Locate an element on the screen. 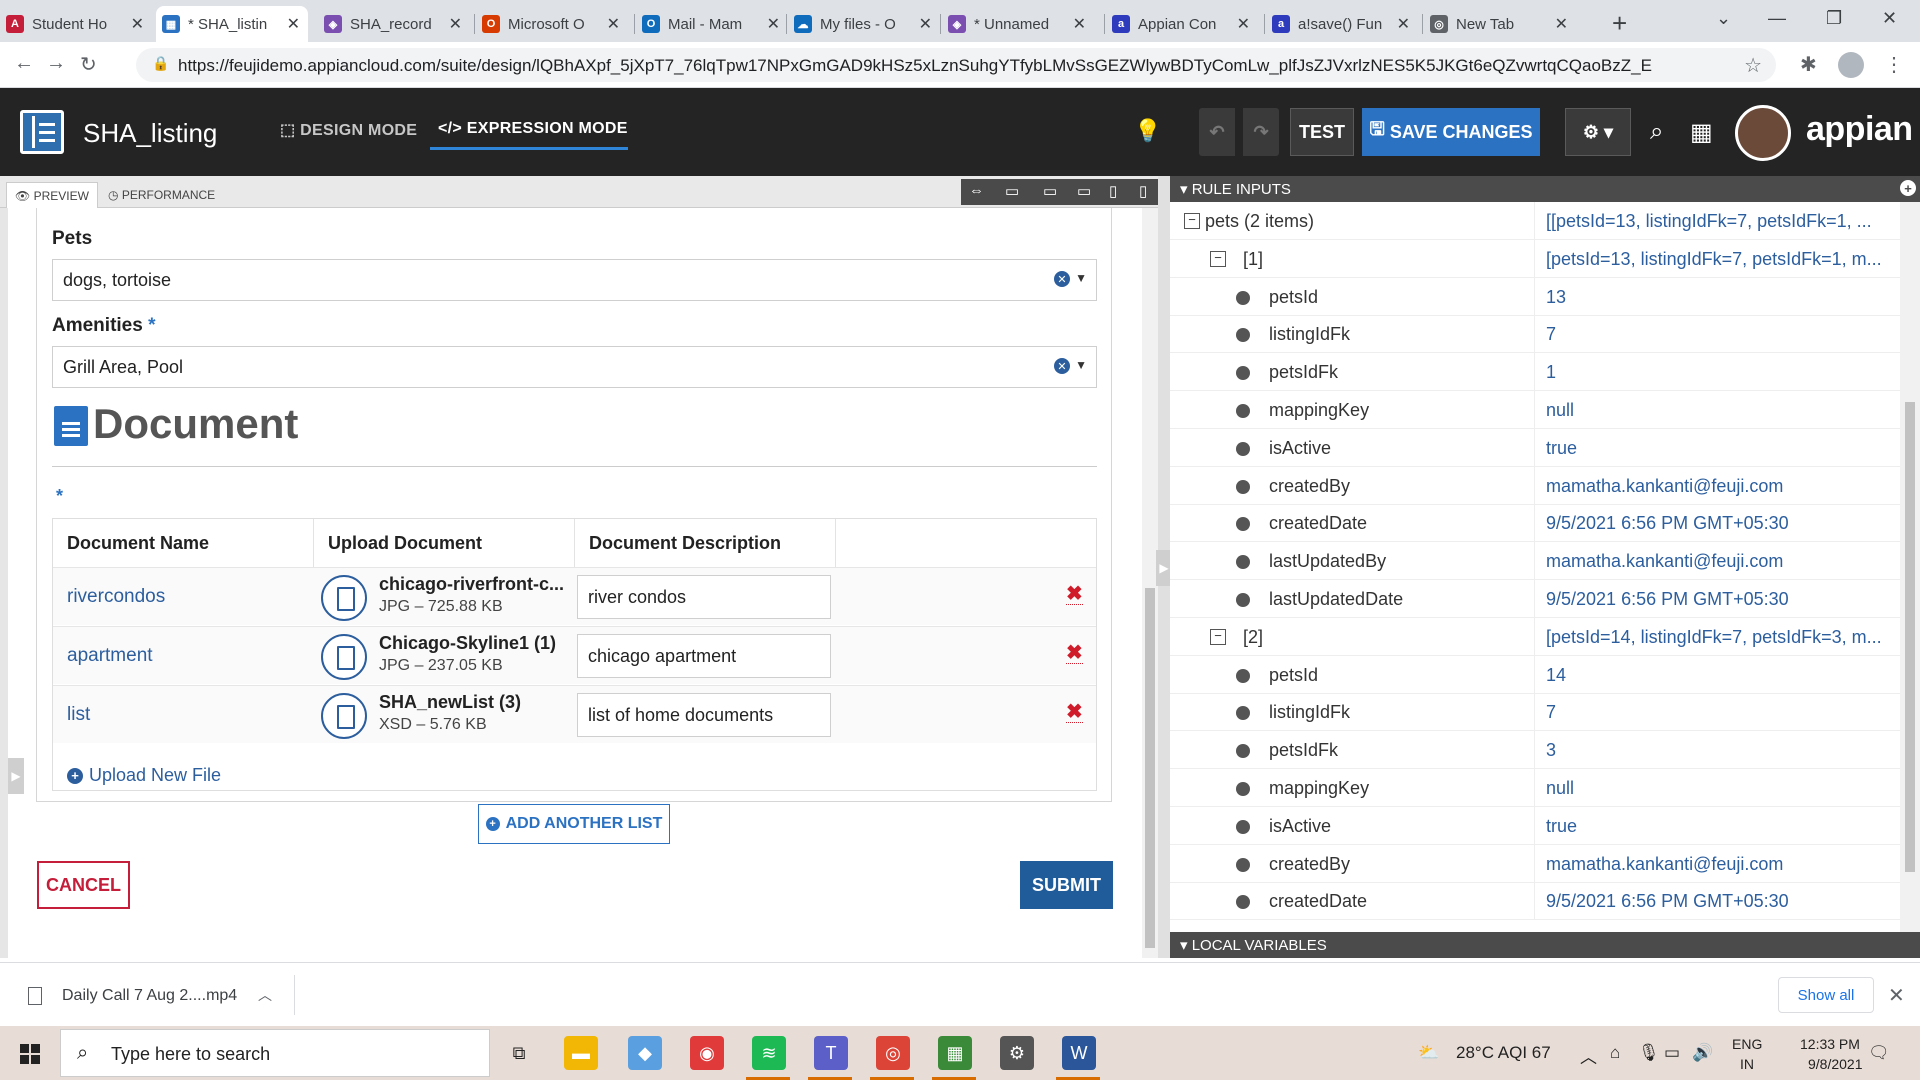 The height and width of the screenshot is (1080, 1920). bookmark-star-icon: ☆ is located at coordinates (1753, 65).